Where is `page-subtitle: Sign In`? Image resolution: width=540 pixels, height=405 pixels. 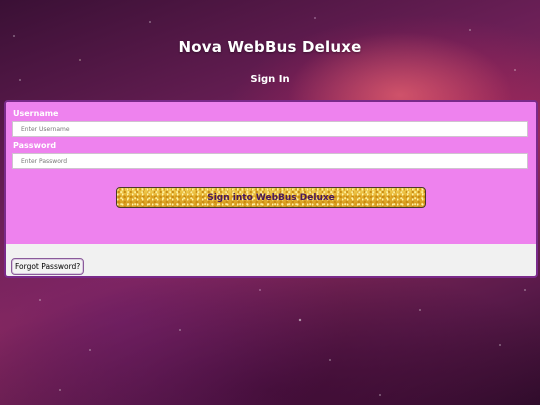
page-subtitle: Sign In is located at coordinates (270, 79).